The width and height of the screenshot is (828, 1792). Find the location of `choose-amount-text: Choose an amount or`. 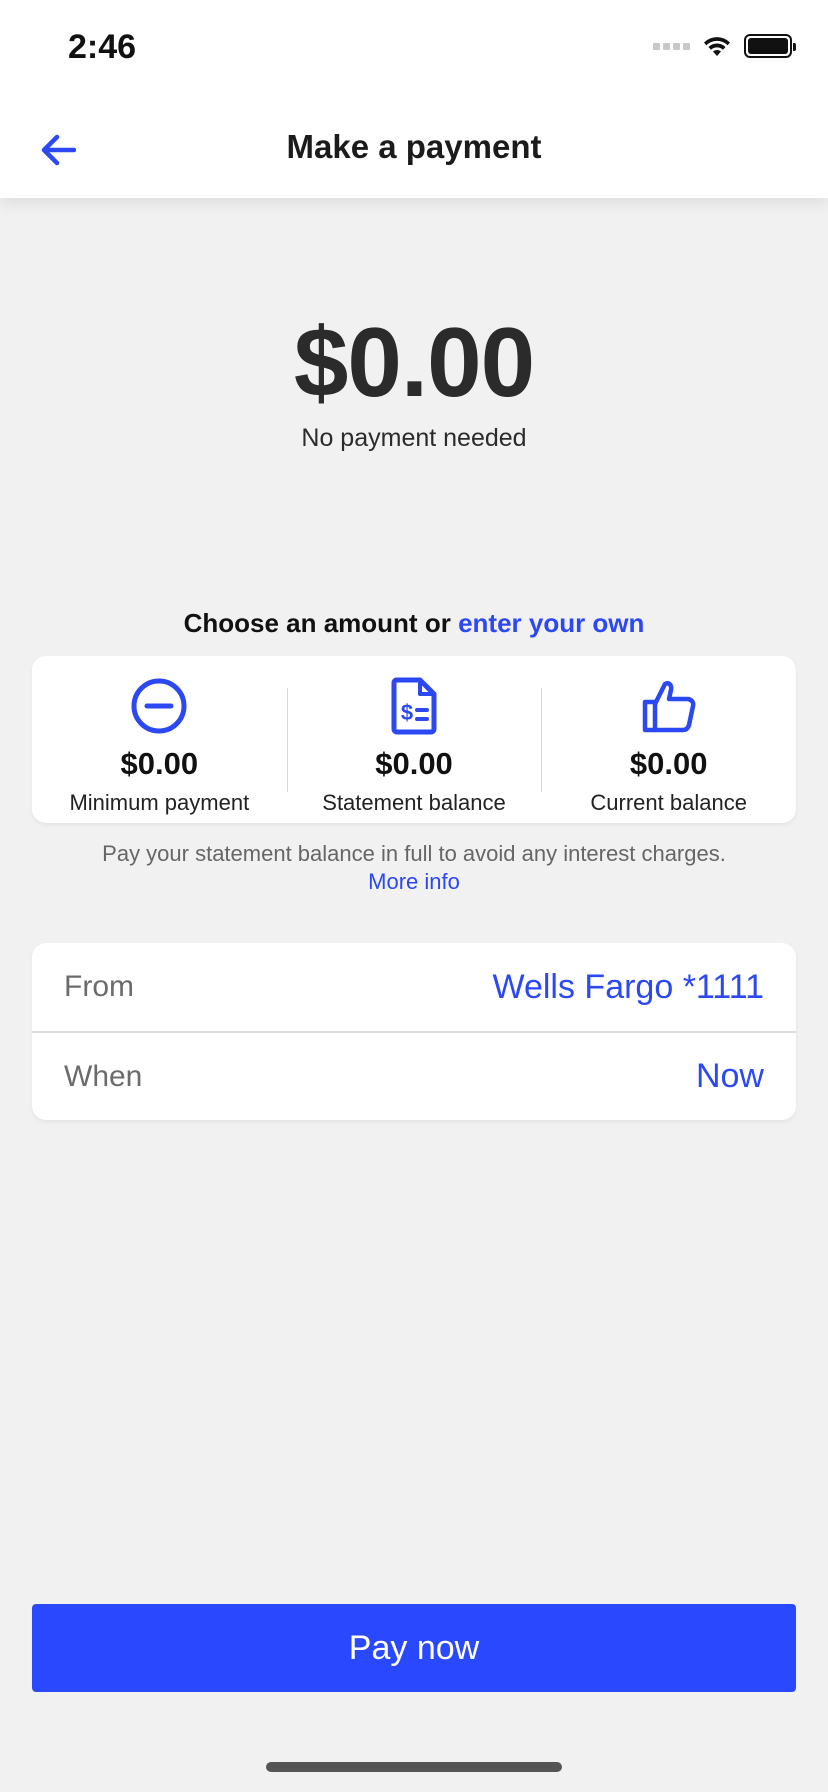

choose-amount-text: Choose an amount or is located at coordinates (317, 623).